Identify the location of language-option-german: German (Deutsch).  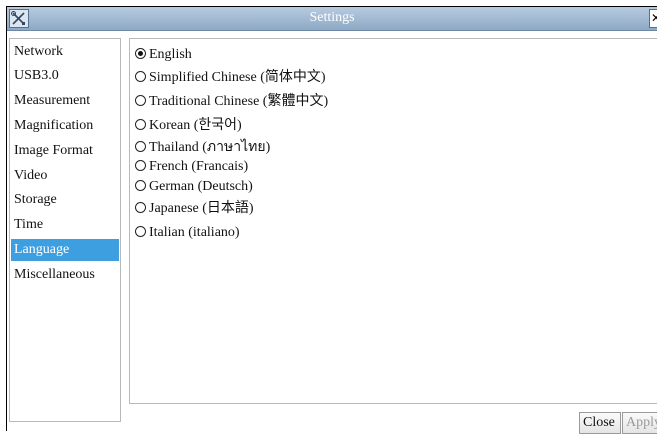
(194, 187).